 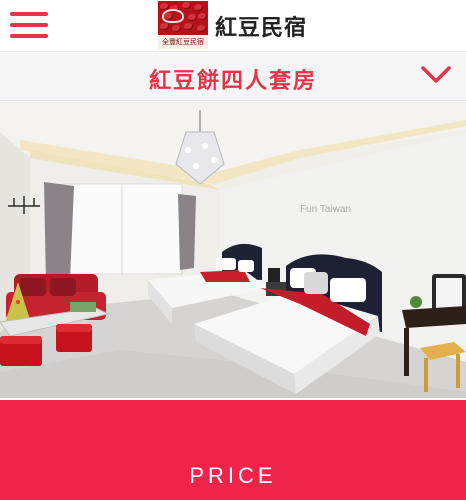 I want to click on hamburger-menu-icon, so click(x=29, y=25).